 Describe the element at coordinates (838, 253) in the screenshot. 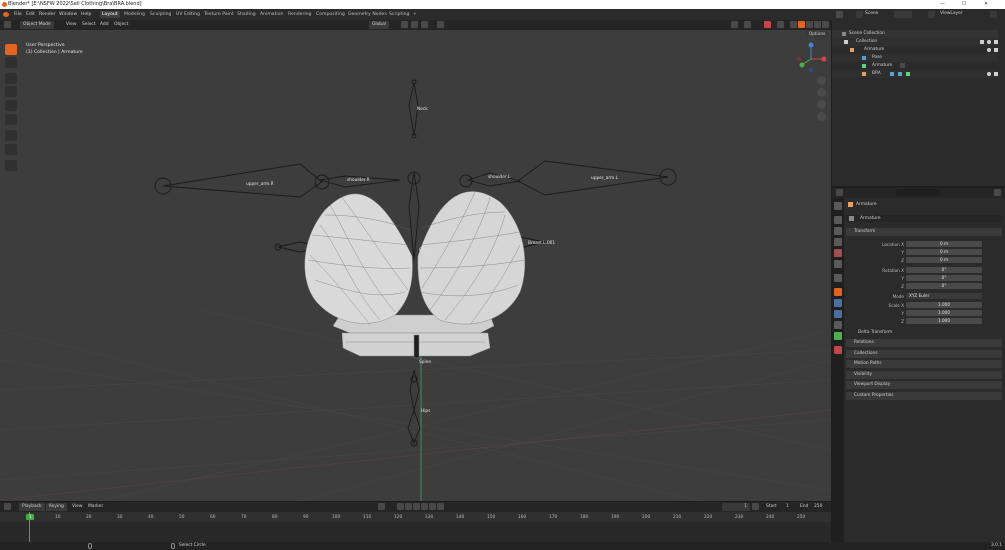

I see `scene-tab-icon` at that location.